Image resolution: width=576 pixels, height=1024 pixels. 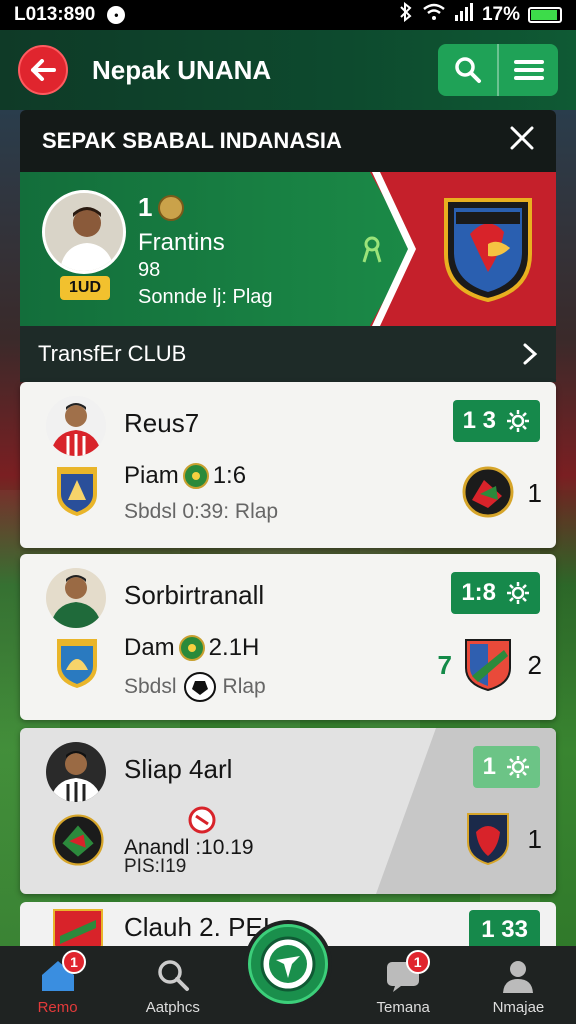 What do you see at coordinates (444, 665) in the screenshot?
I see `extra-score: 7` at bounding box center [444, 665].